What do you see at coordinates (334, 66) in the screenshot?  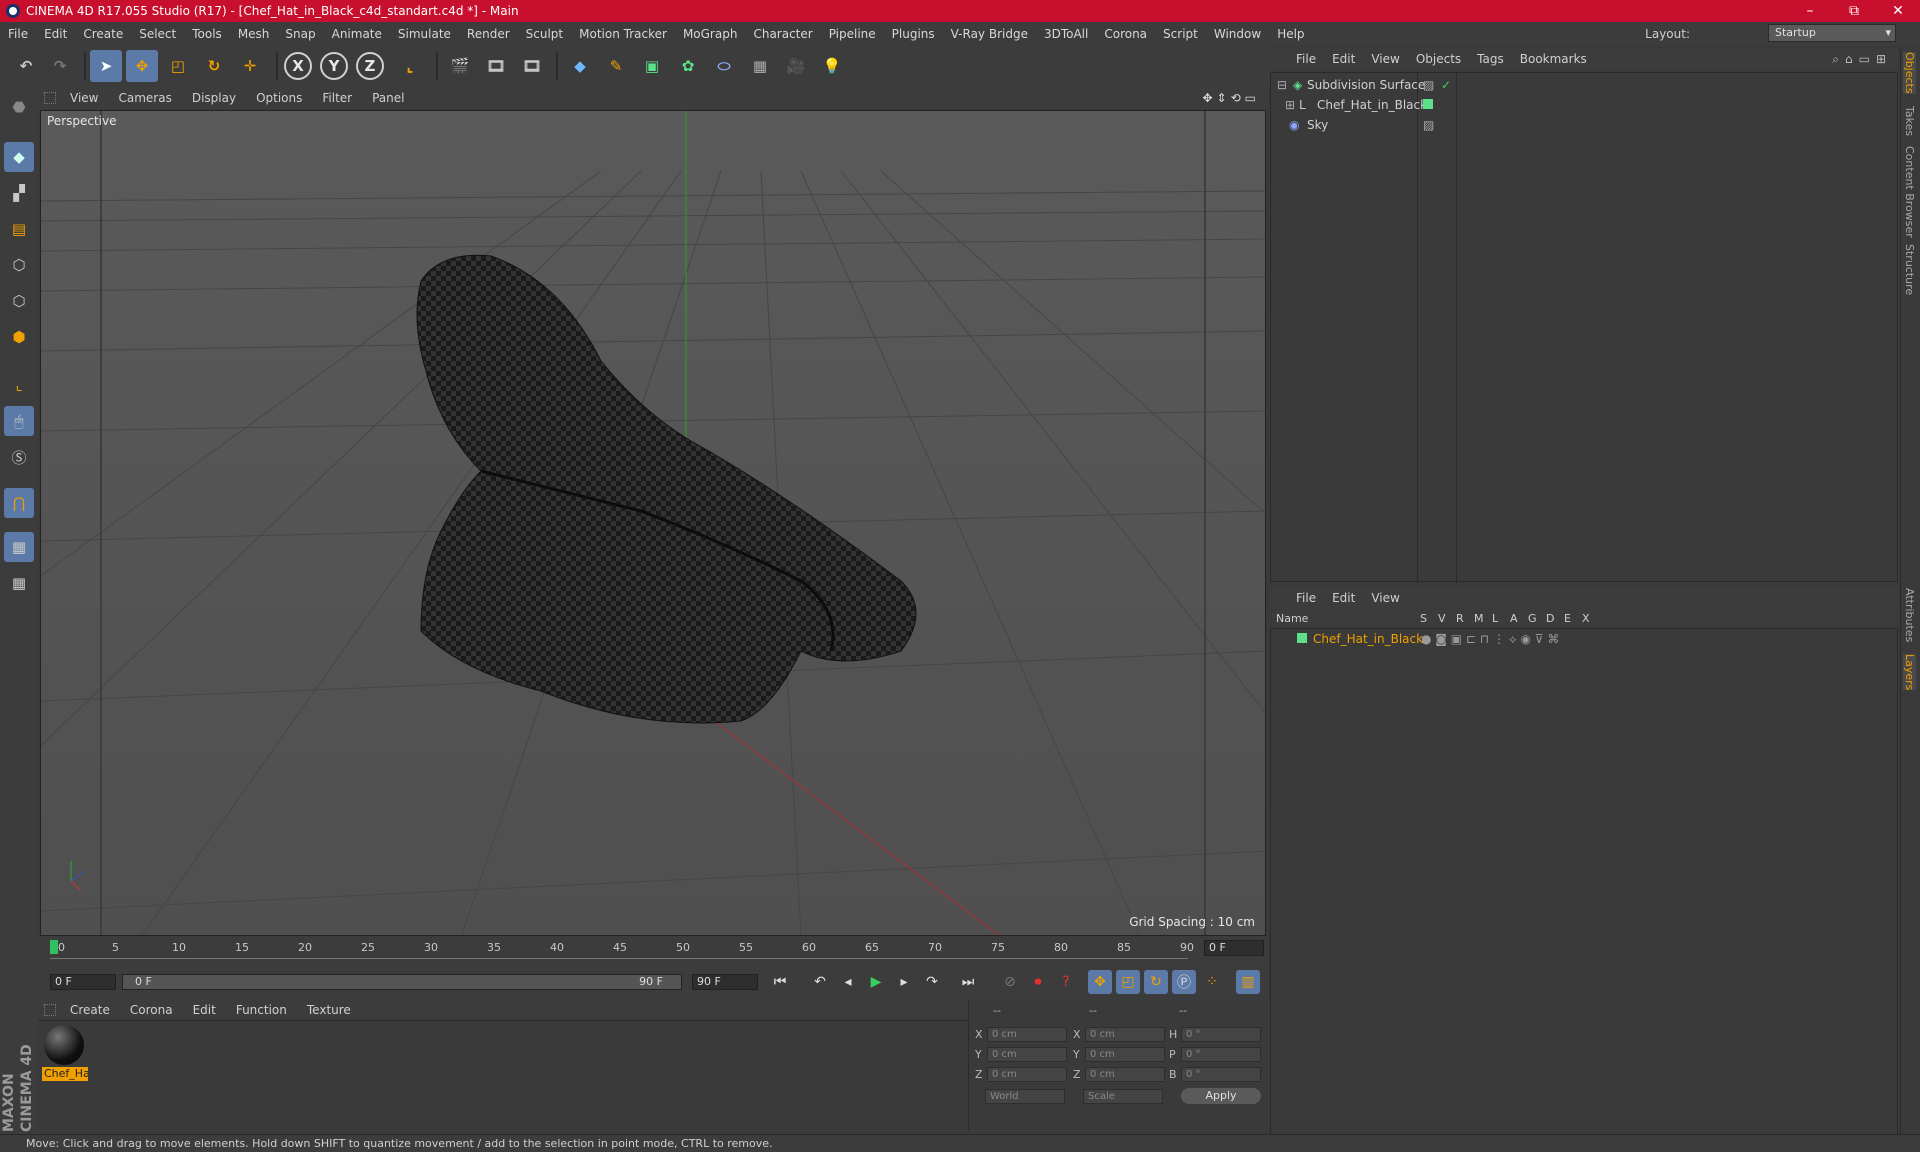 I see `y-axis-lock-icon: Y` at bounding box center [334, 66].